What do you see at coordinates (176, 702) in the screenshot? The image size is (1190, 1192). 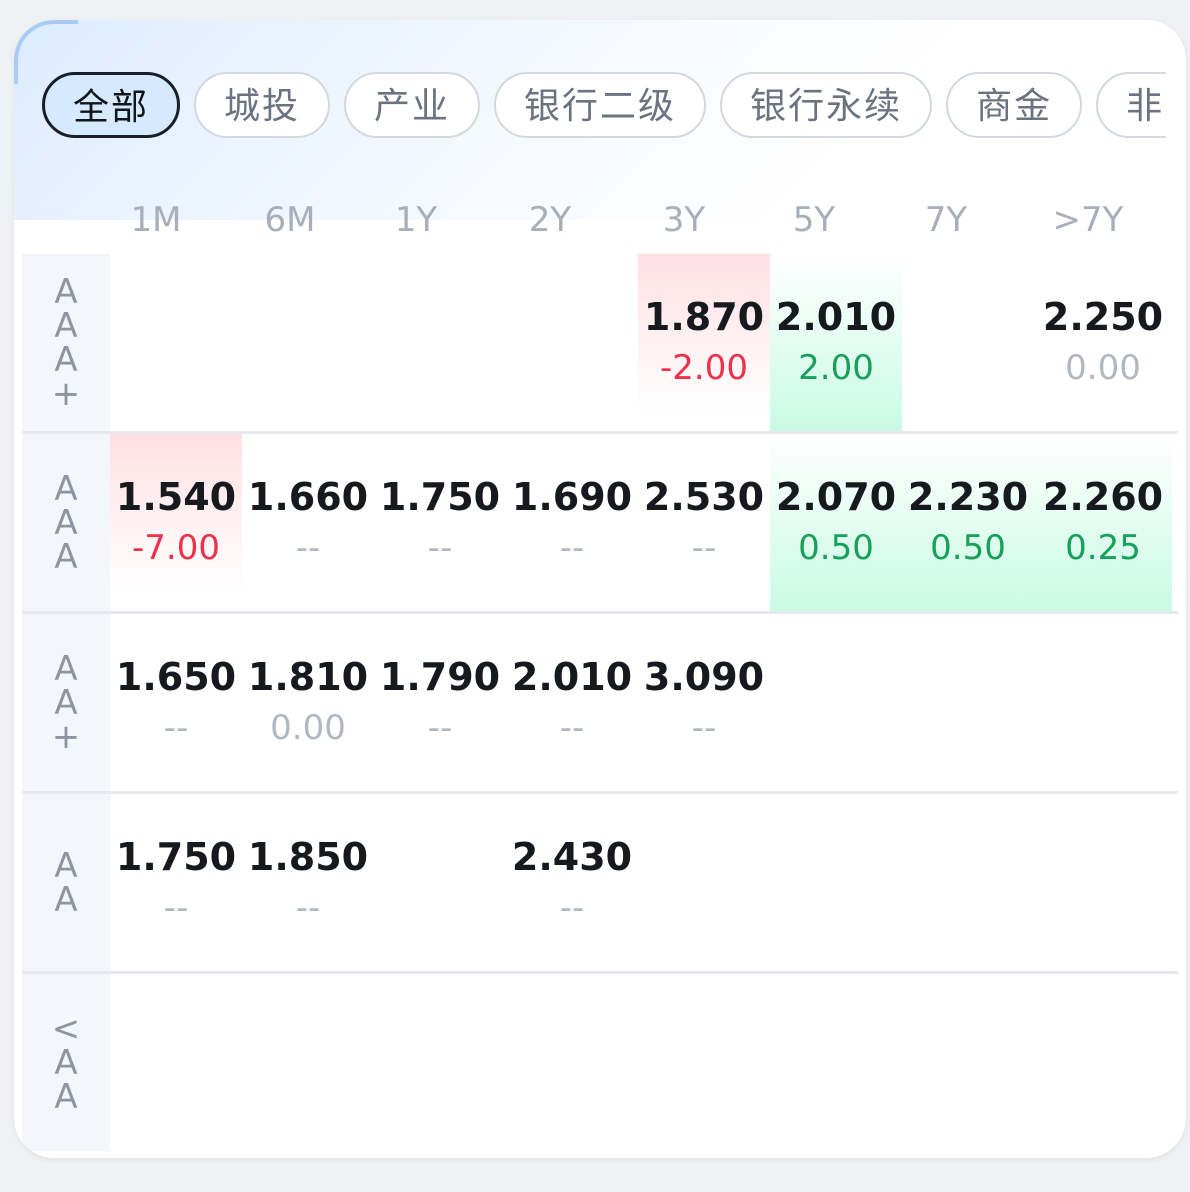 I see `yield-cell: 1.650 --` at bounding box center [176, 702].